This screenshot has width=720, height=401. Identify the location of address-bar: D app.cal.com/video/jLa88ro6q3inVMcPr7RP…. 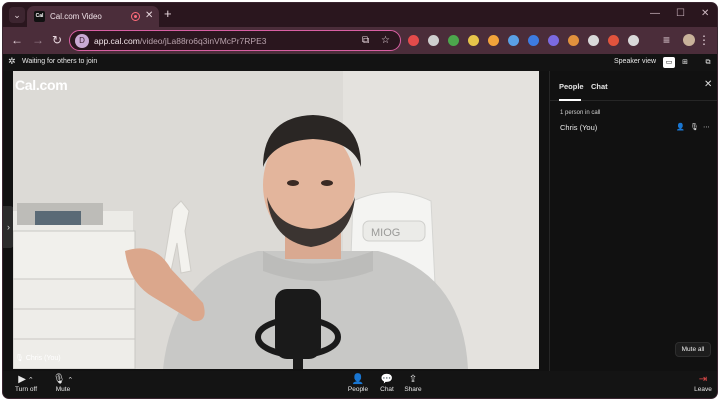
(235, 40).